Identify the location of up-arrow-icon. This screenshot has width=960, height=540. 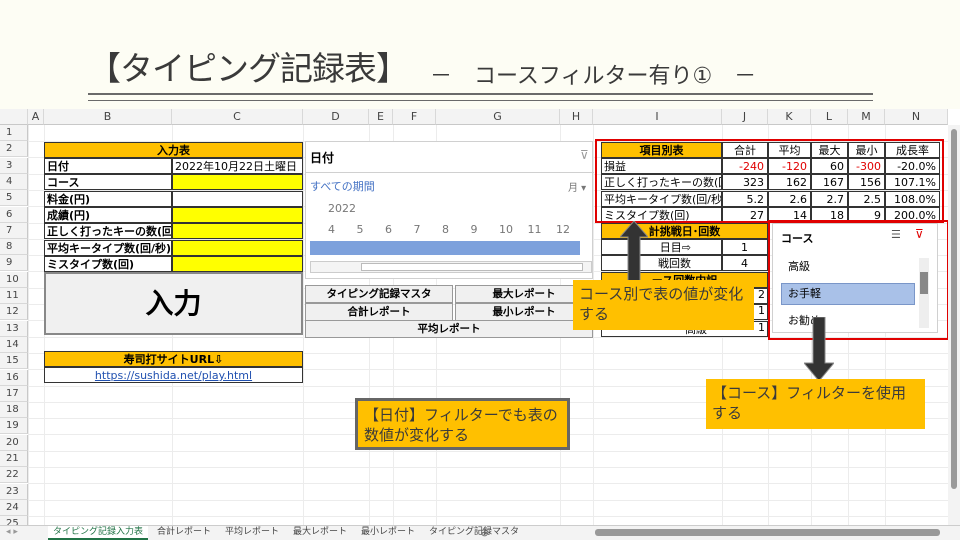
(634, 251).